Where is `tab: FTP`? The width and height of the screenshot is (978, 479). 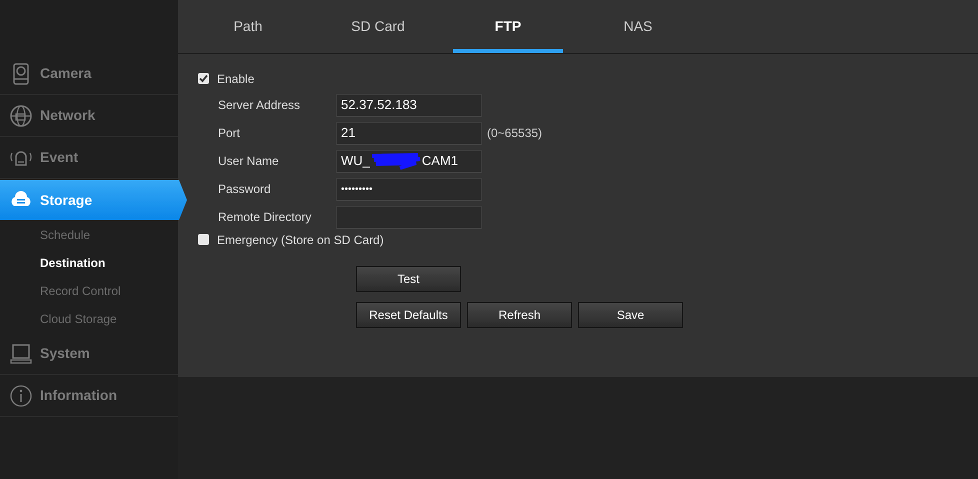 tab: FTP is located at coordinates (508, 26).